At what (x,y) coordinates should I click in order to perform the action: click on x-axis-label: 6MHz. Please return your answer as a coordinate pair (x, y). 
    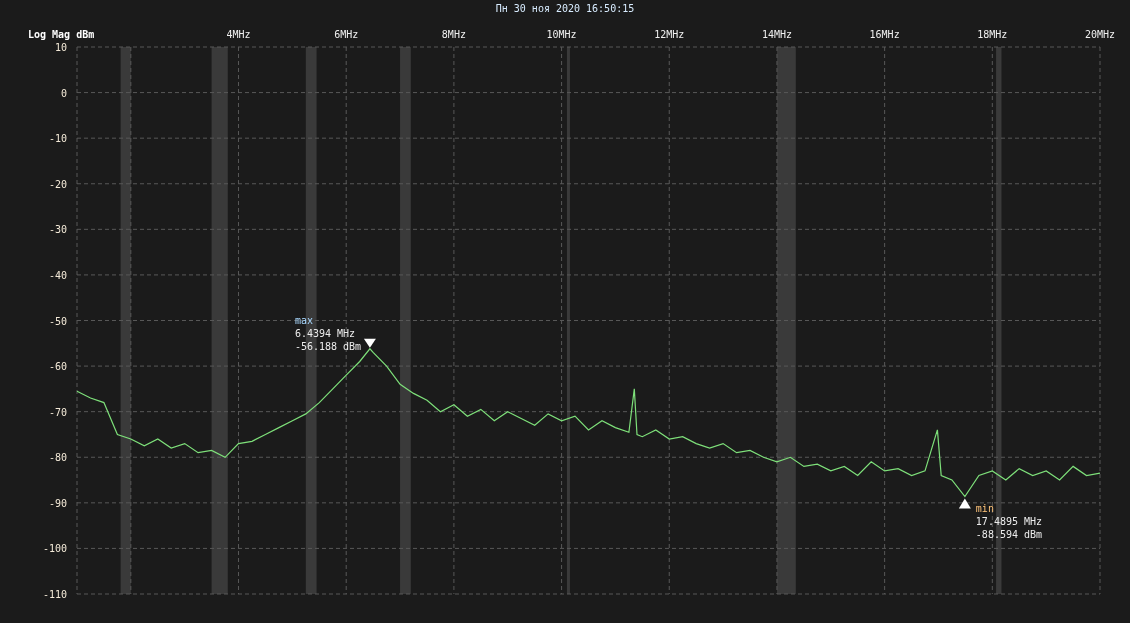
    Looking at the image, I should click on (346, 34).